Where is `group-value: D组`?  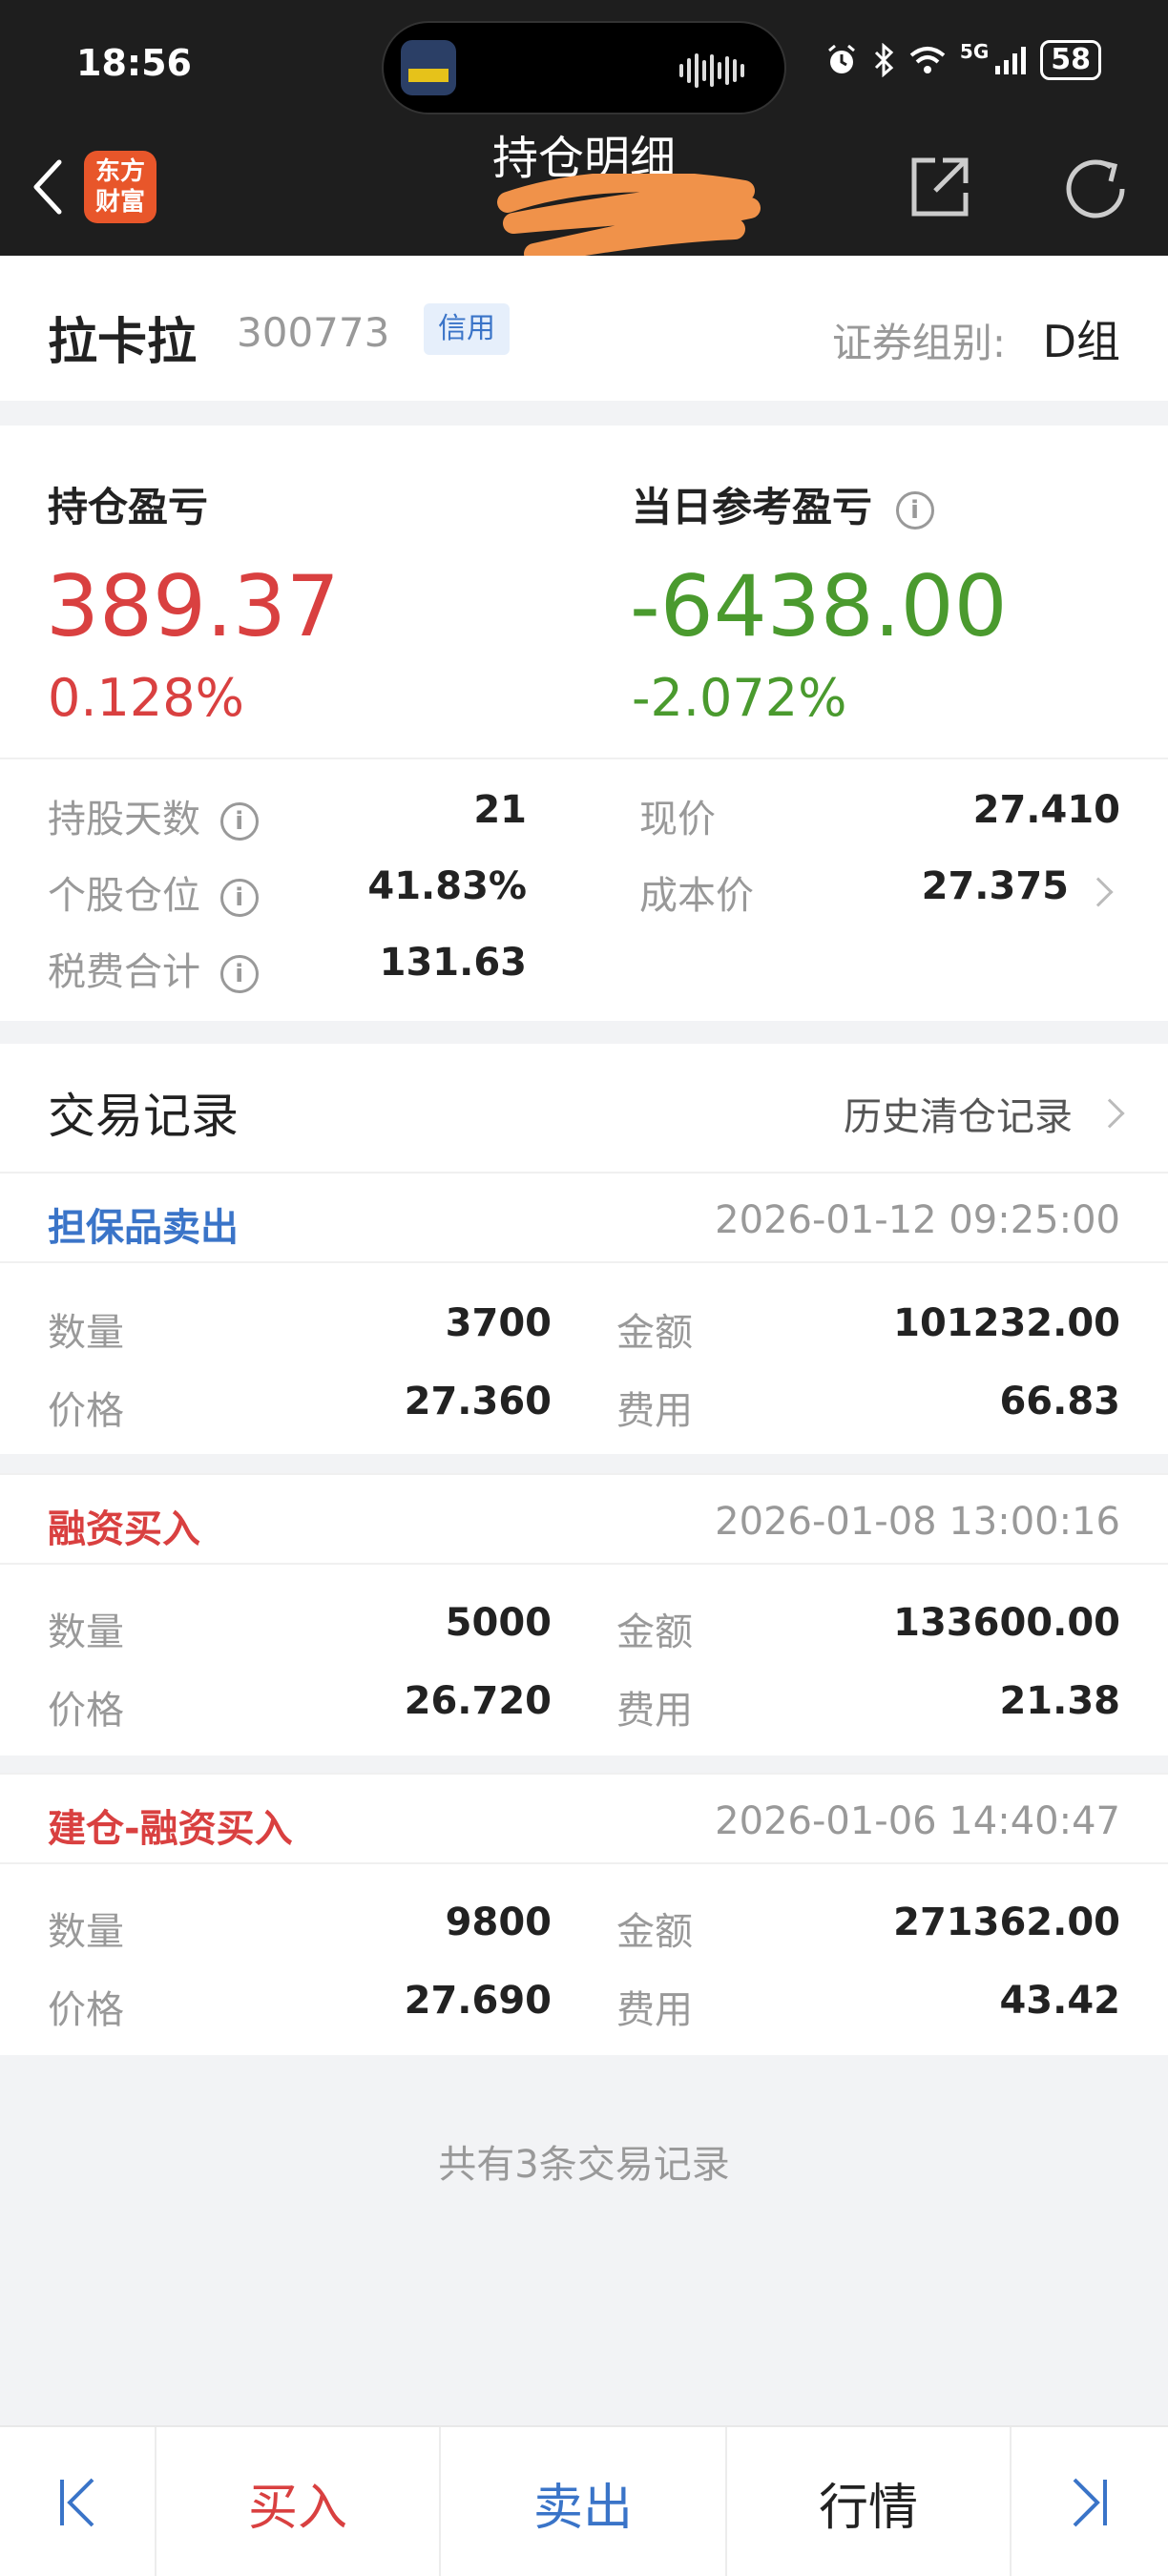
group-value: D组 is located at coordinates (1081, 338).